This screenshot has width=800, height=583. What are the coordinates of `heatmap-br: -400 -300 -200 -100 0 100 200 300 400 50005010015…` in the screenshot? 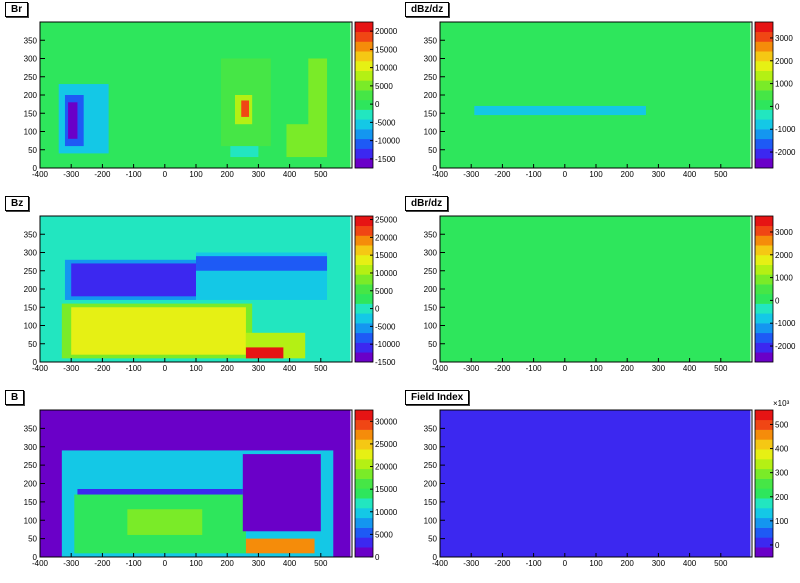 It's located at (212, 100).